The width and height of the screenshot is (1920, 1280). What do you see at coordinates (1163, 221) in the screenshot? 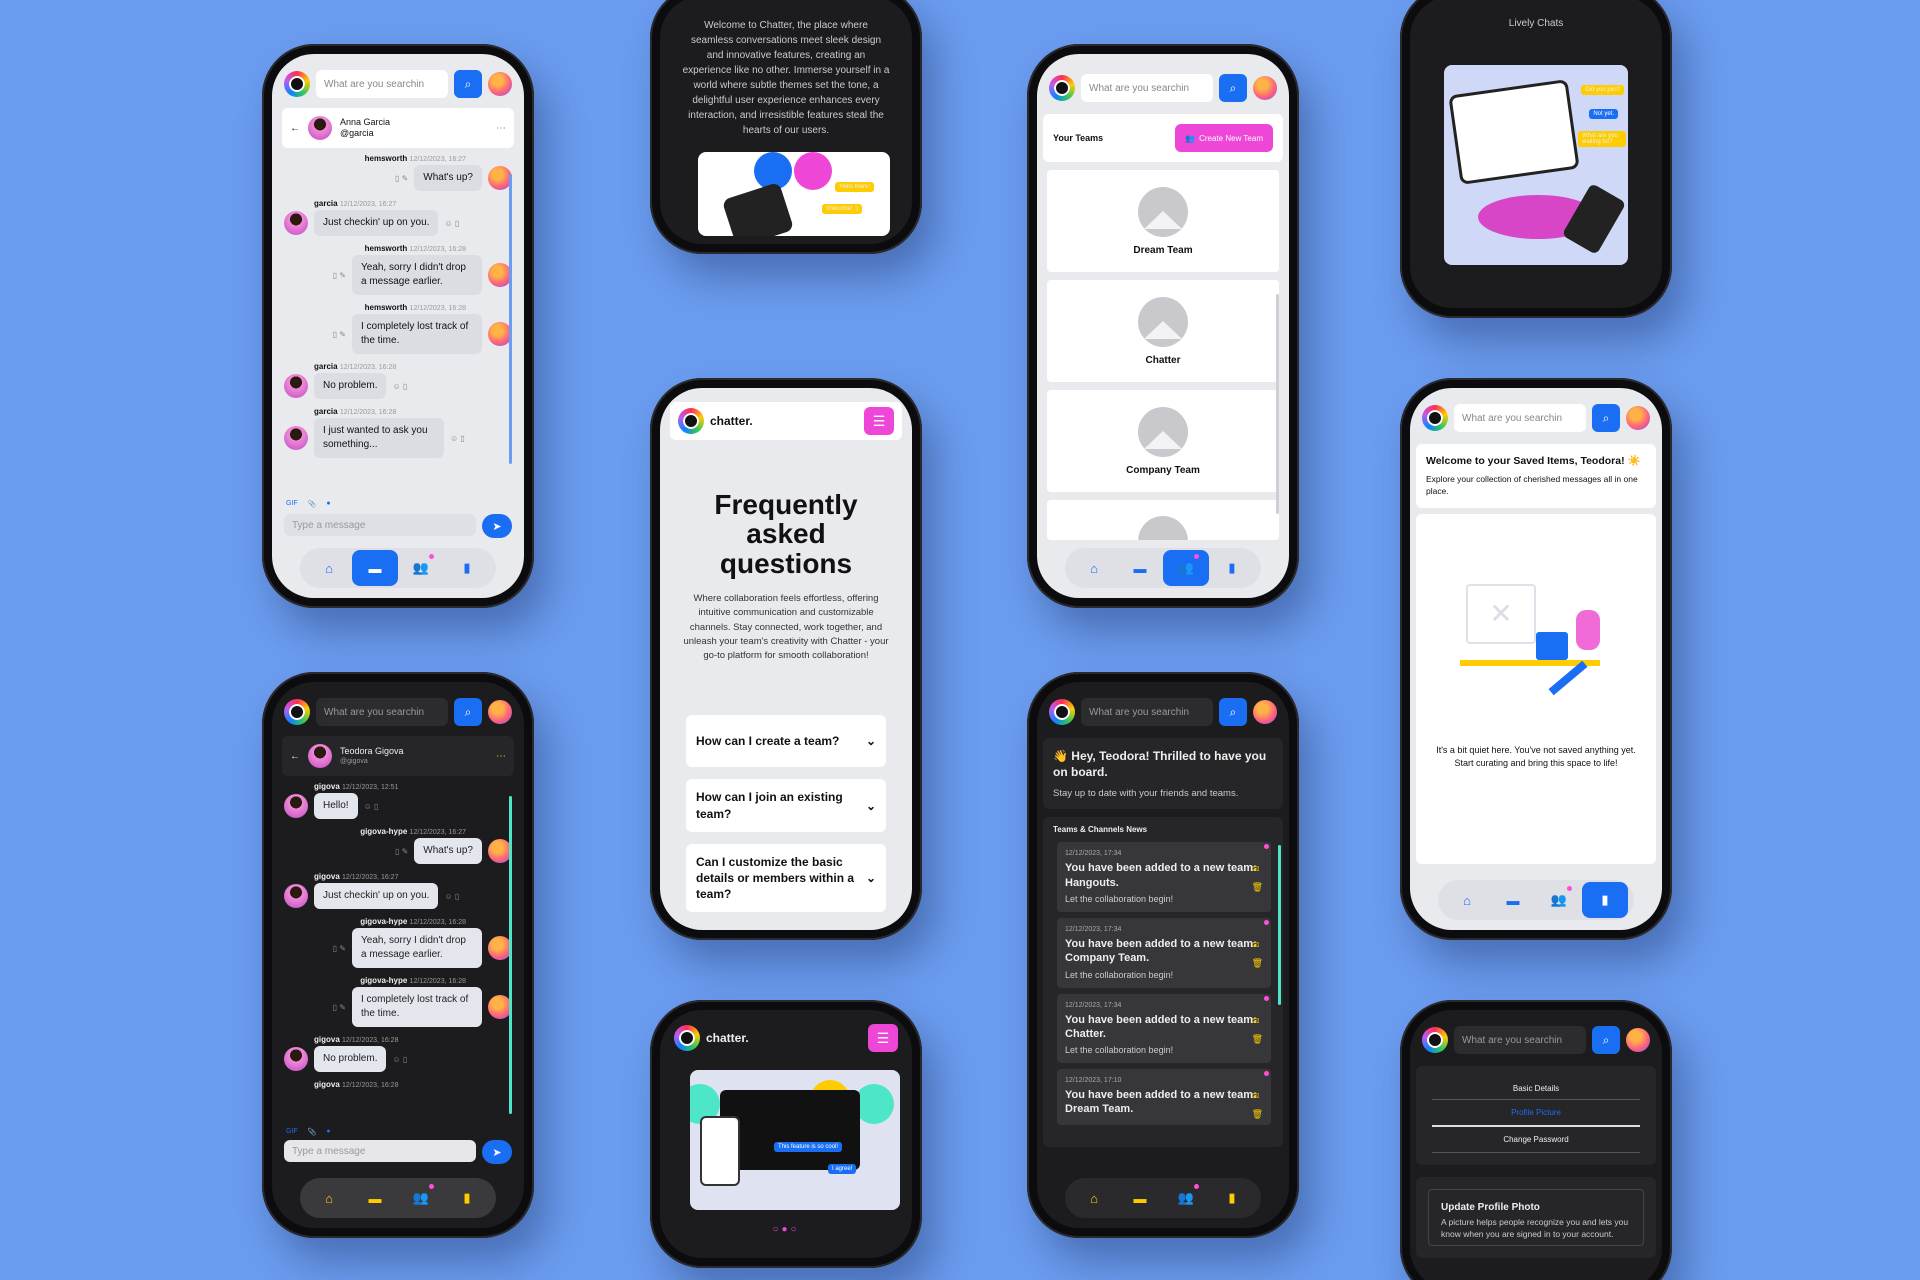
I see `team-card: Dream Team` at bounding box center [1163, 221].